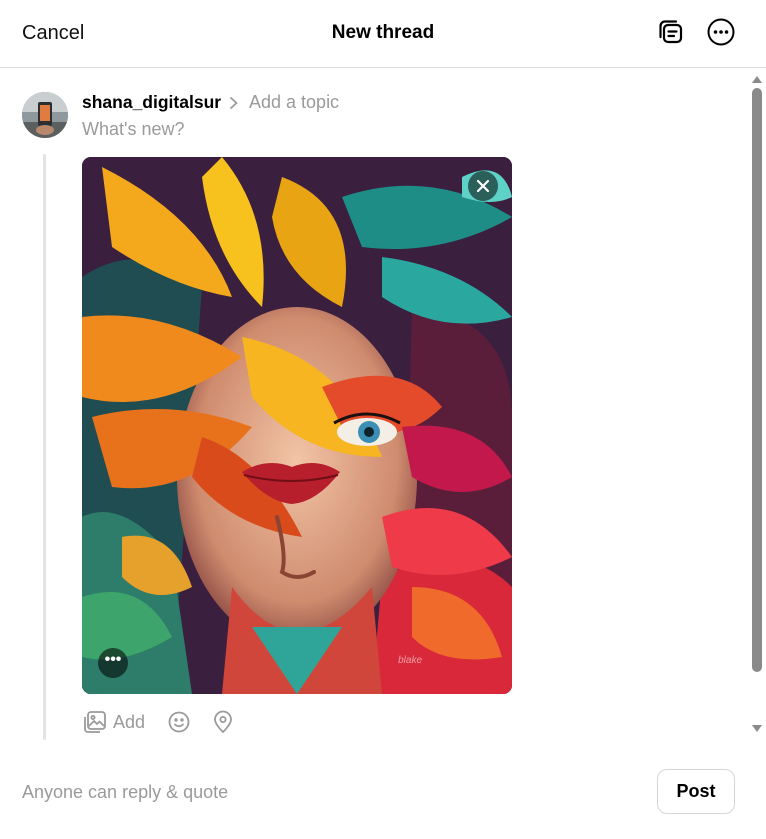 The width and height of the screenshot is (766, 839). What do you see at coordinates (133, 129) in the screenshot?
I see `thread-text-input: What's new?` at bounding box center [133, 129].